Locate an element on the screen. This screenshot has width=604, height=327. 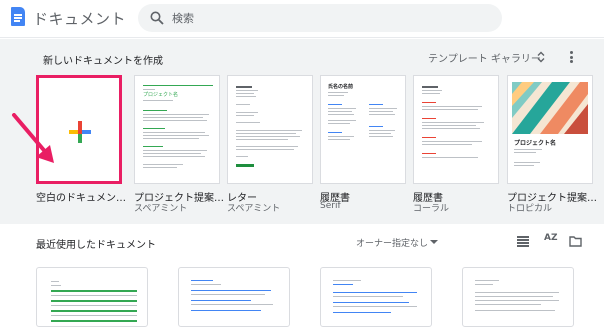
highlight-arrow-icon is located at coordinates (33, 138).